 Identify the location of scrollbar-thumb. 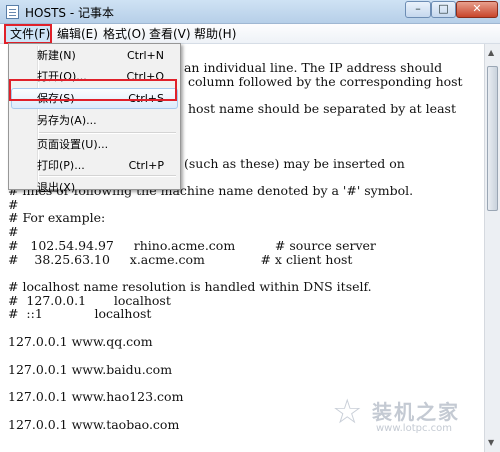
(492, 138).